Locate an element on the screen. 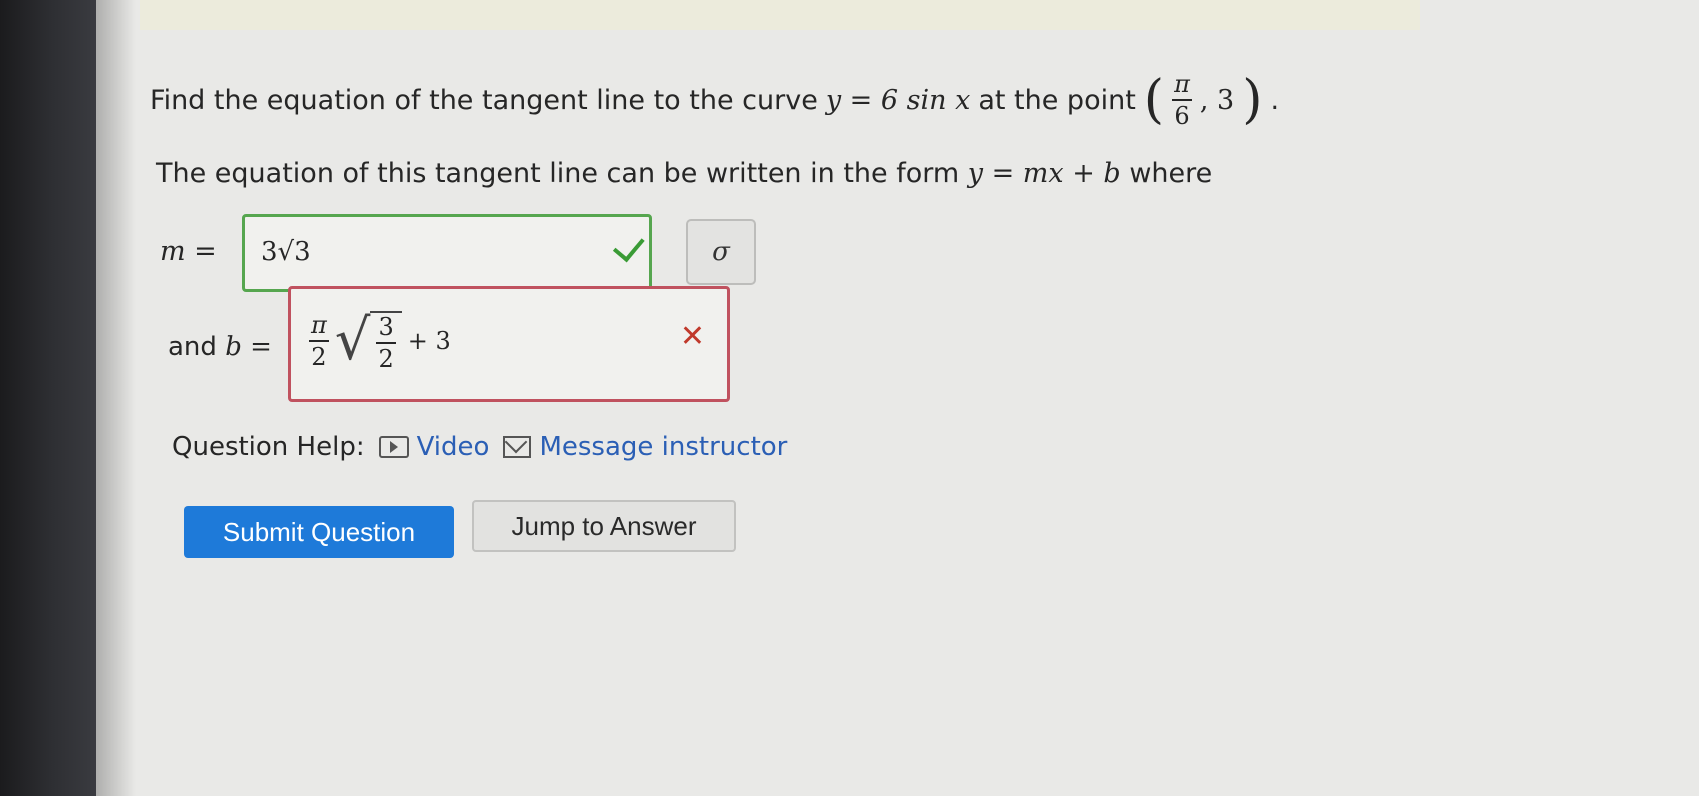  correct-check-icon is located at coordinates (628, 246).